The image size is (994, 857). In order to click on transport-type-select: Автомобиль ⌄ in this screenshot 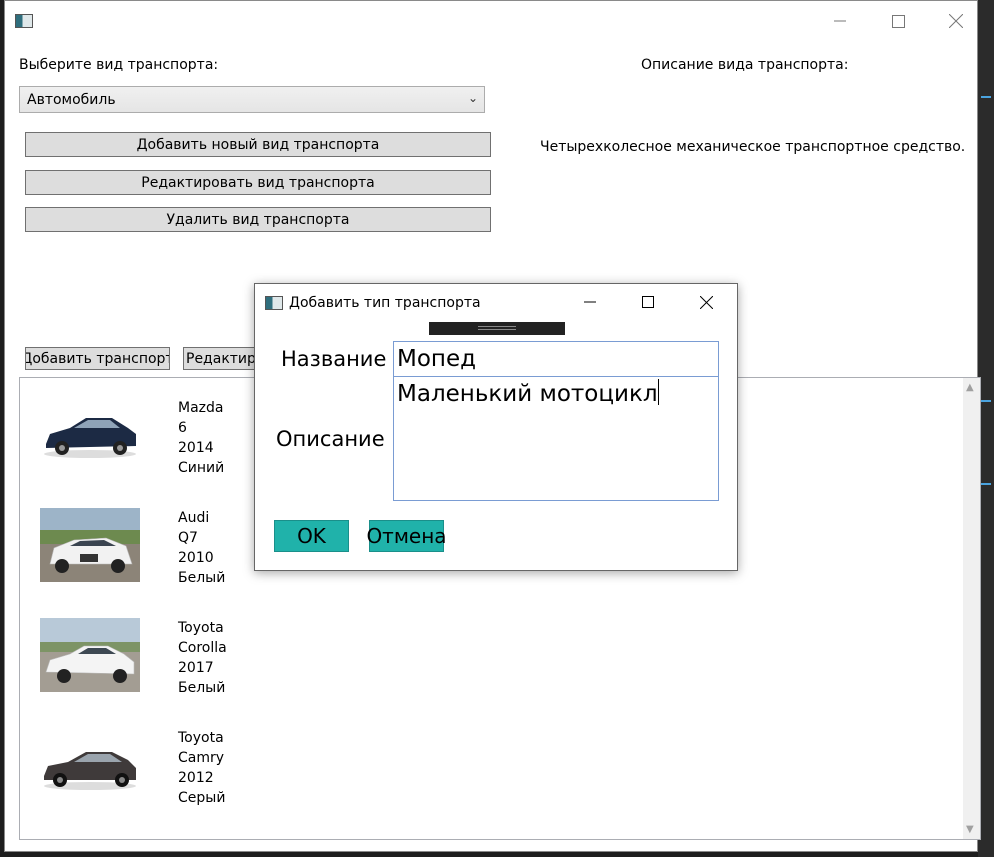, I will do `click(252, 99)`.